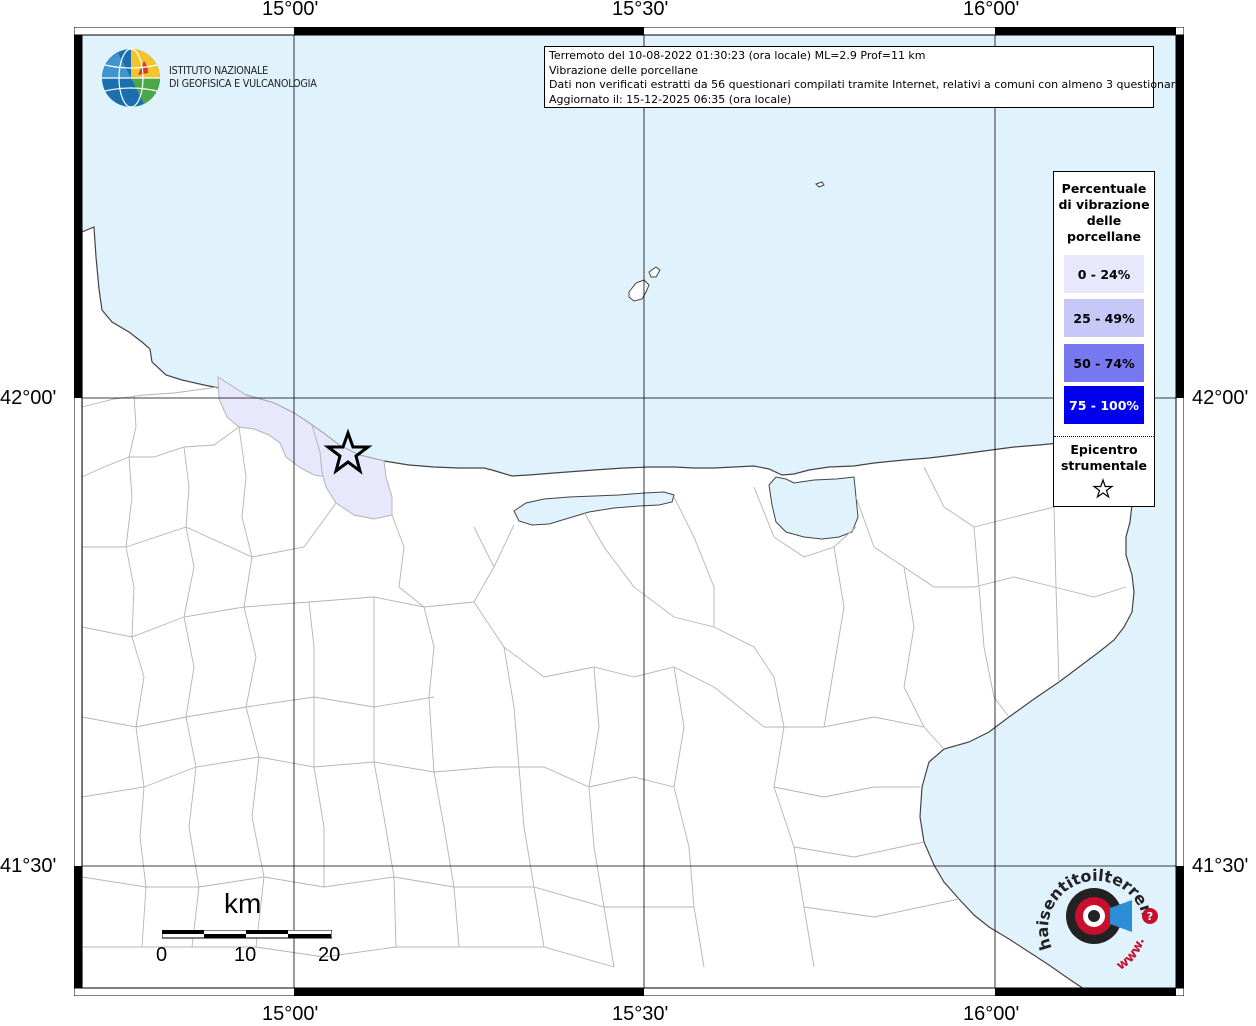  I want to click on scale-label-20: 20, so click(329, 955).